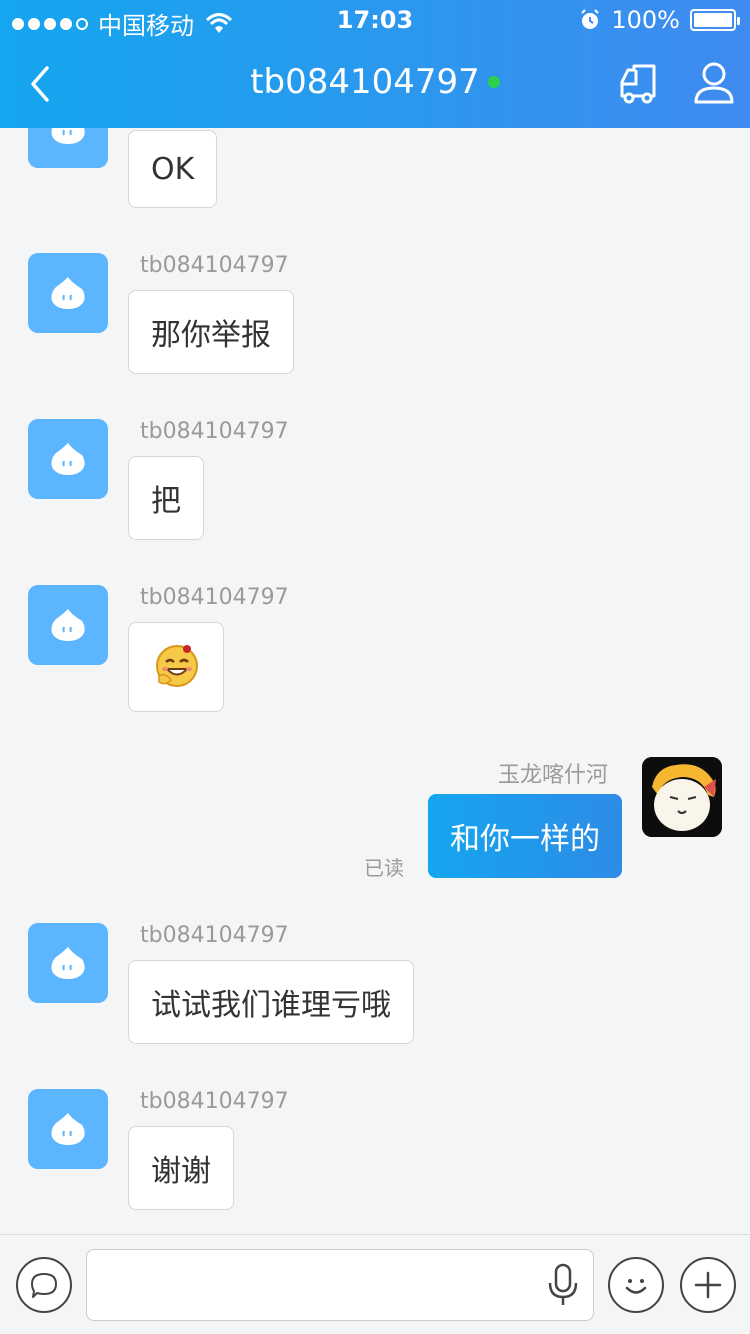  I want to click on message-input, so click(340, 1285).